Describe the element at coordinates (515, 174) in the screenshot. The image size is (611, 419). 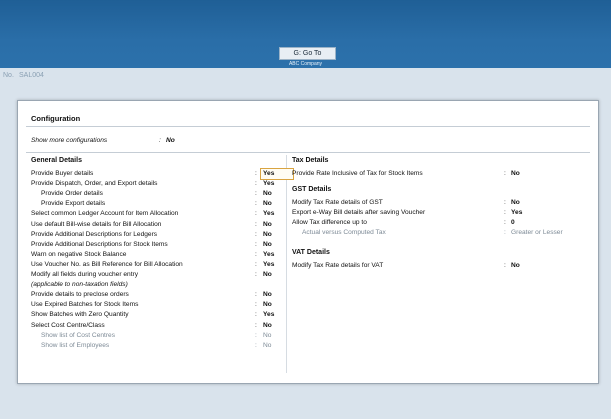
I see `tax-setting-value: No` at that location.